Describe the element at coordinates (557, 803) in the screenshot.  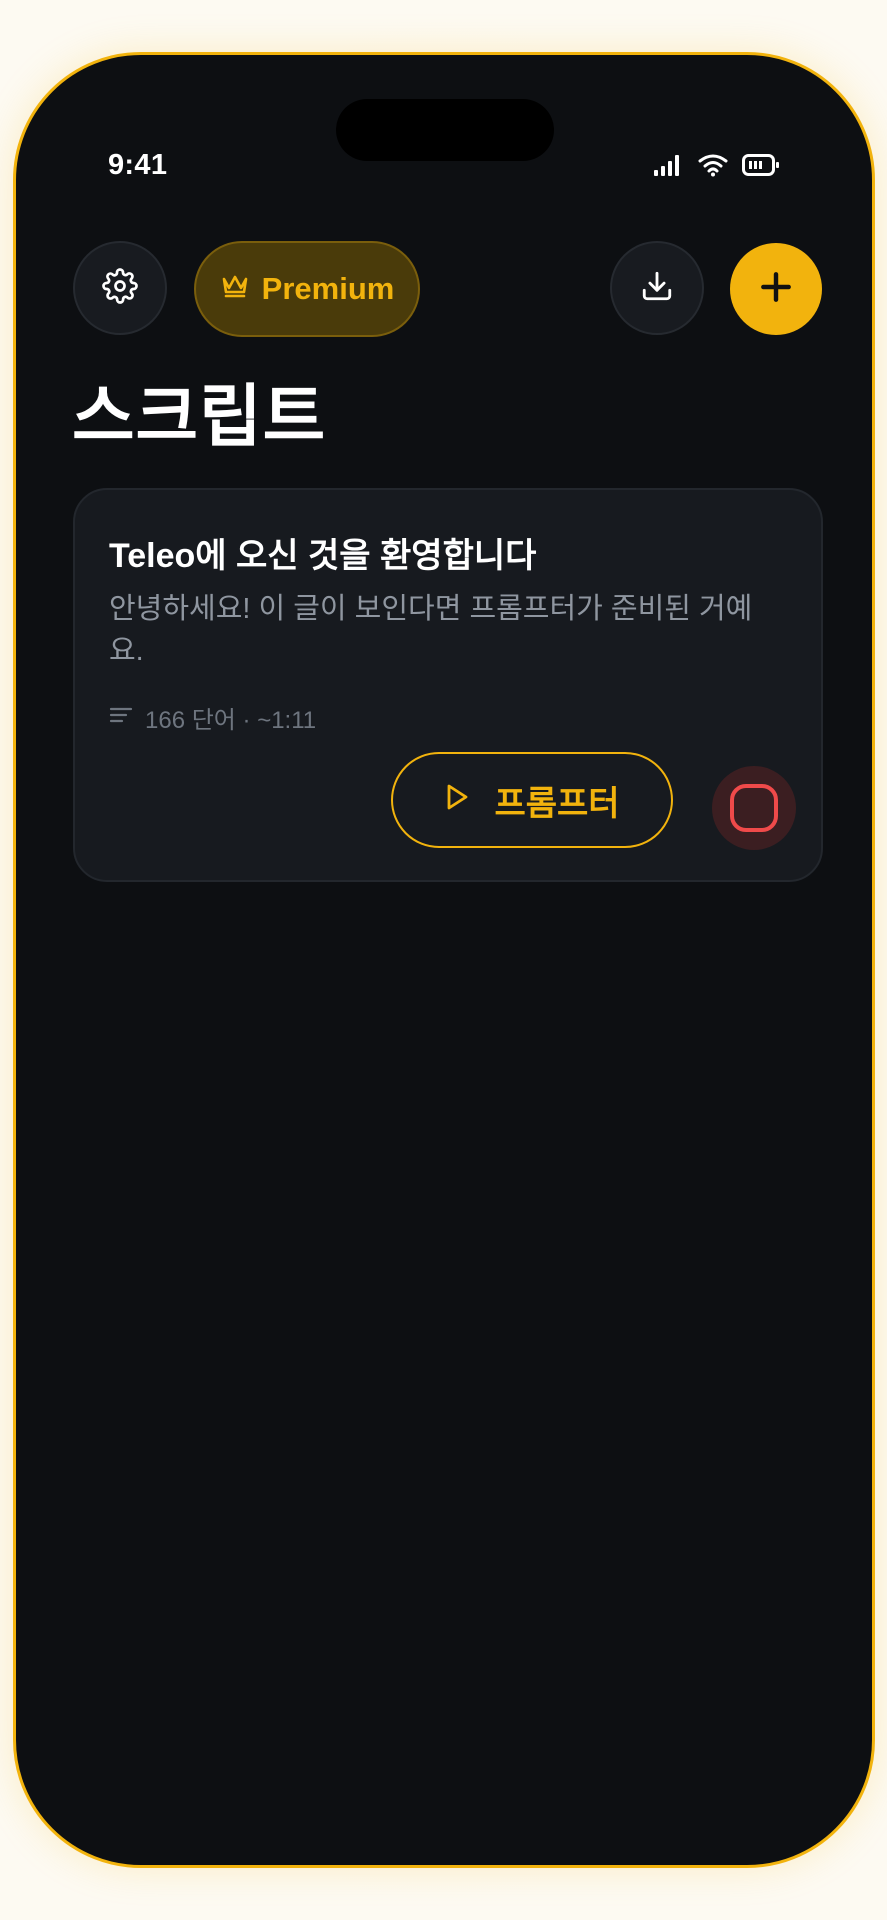
I see `prompter-label: 프롬프터` at that location.